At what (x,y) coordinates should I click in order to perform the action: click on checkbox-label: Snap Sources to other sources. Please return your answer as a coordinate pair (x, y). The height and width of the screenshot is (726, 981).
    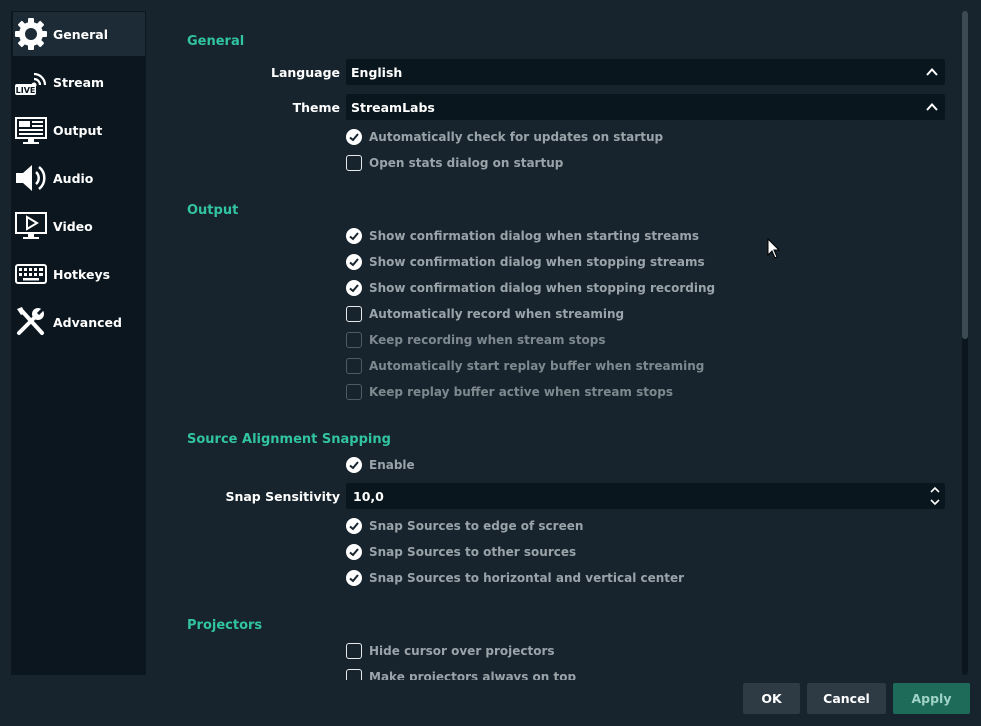
    Looking at the image, I should click on (473, 552).